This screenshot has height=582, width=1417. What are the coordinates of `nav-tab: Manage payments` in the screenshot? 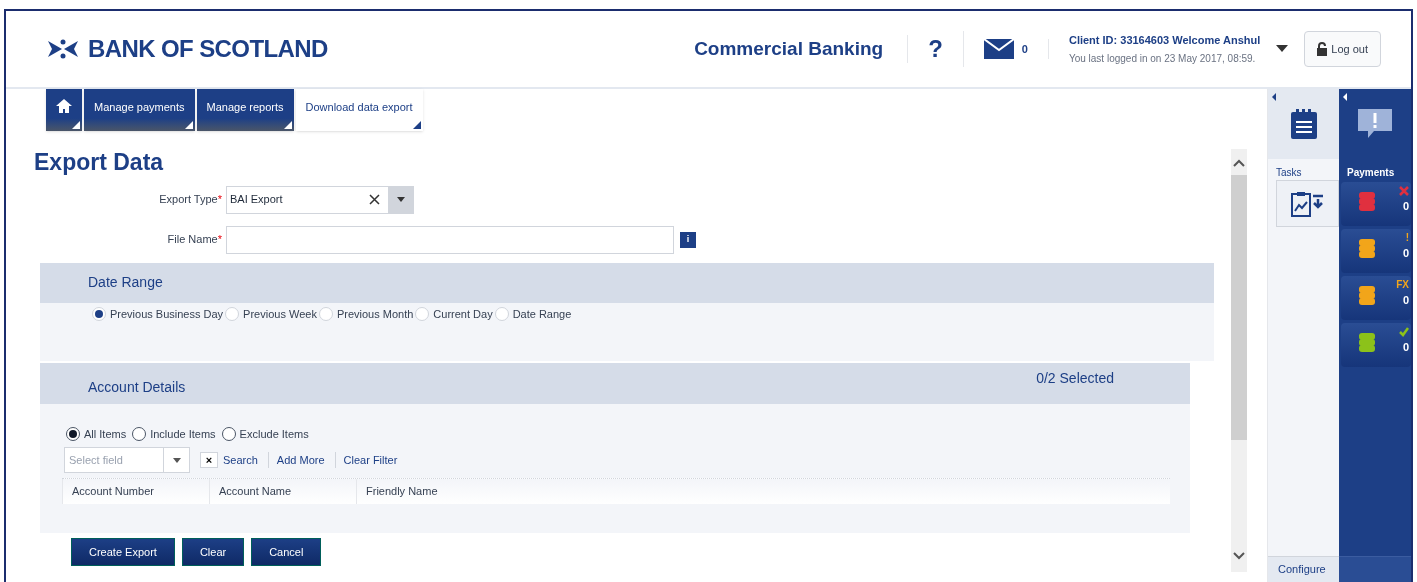 It's located at (139, 110).